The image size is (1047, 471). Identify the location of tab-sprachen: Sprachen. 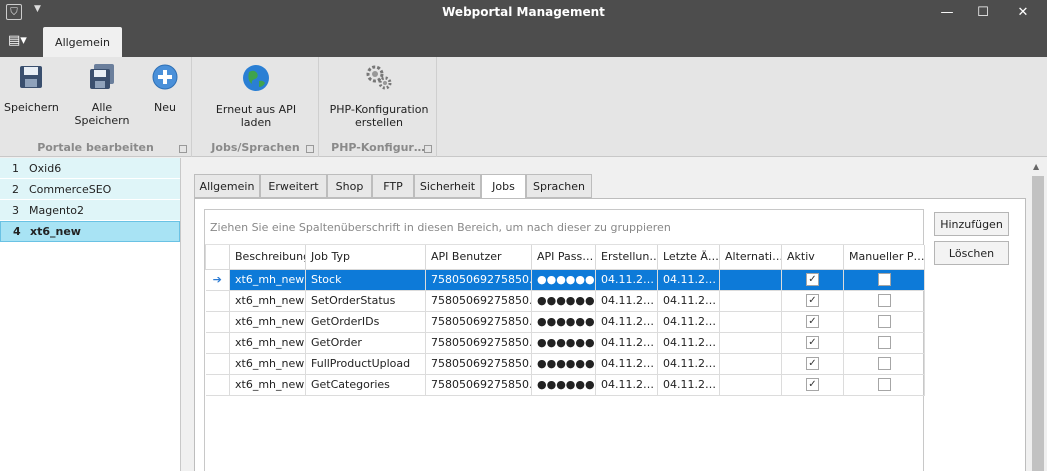
(559, 186).